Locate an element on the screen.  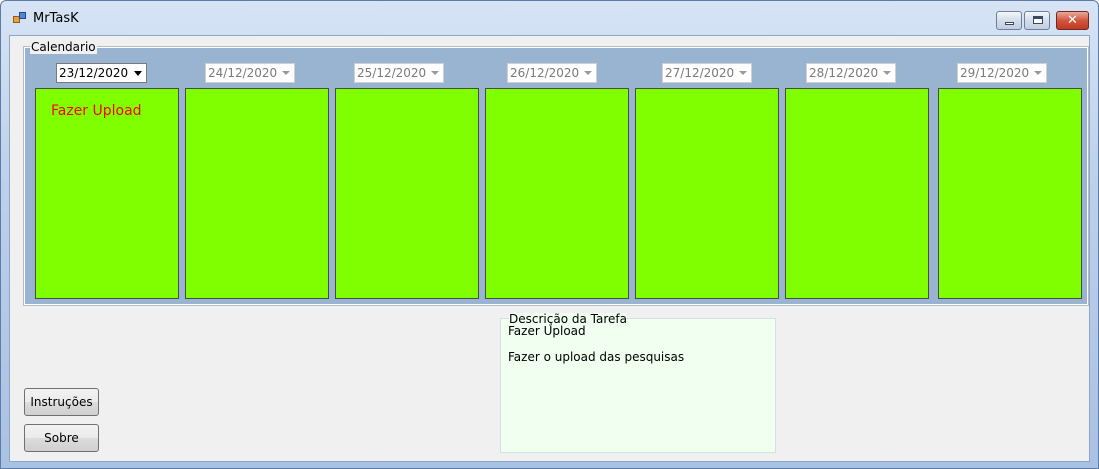
description-body: Fazer o upload das pesquisas is located at coordinates (596, 357).